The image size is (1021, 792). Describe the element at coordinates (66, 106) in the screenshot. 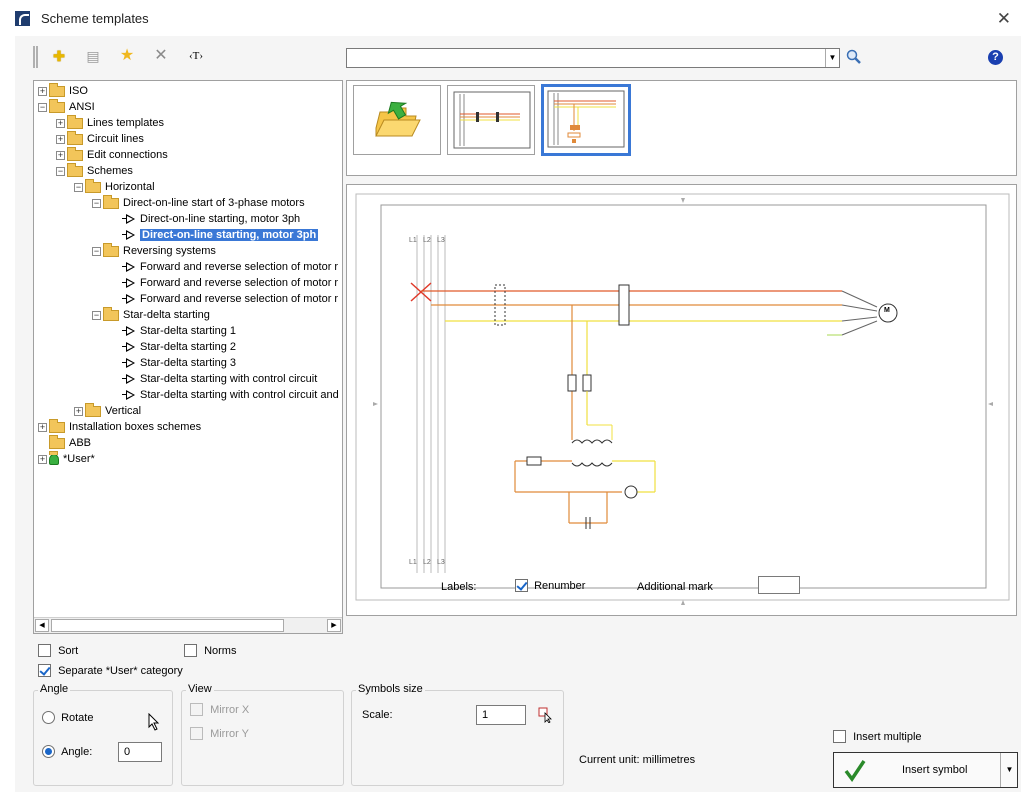

I see `tree-item: − ANSI` at that location.